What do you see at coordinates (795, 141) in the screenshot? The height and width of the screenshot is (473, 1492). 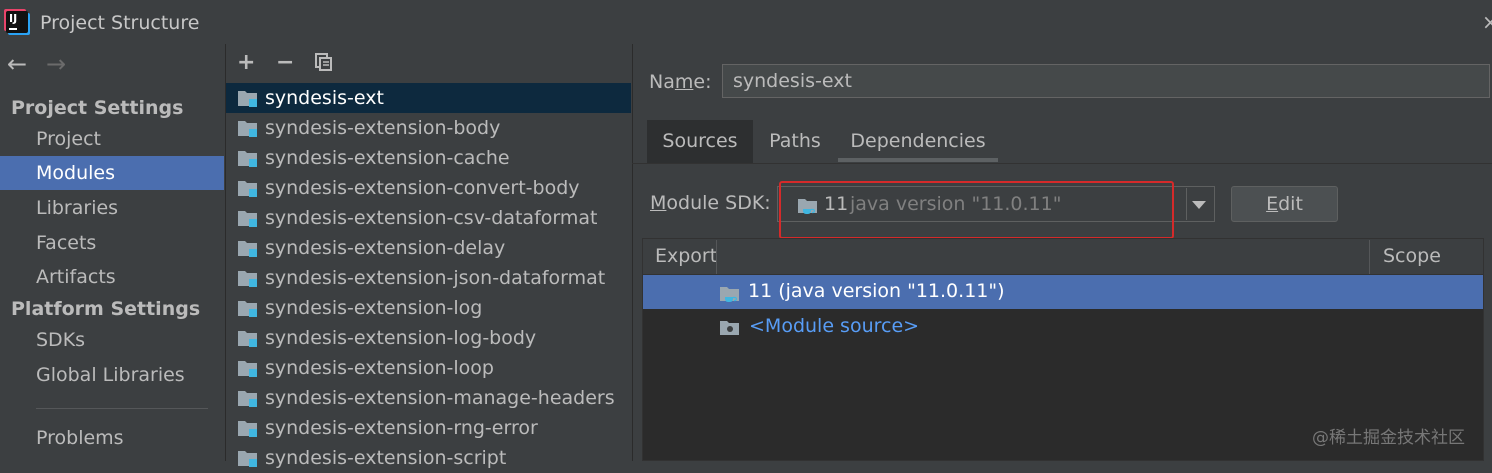 I see `tab-paths: Paths` at bounding box center [795, 141].